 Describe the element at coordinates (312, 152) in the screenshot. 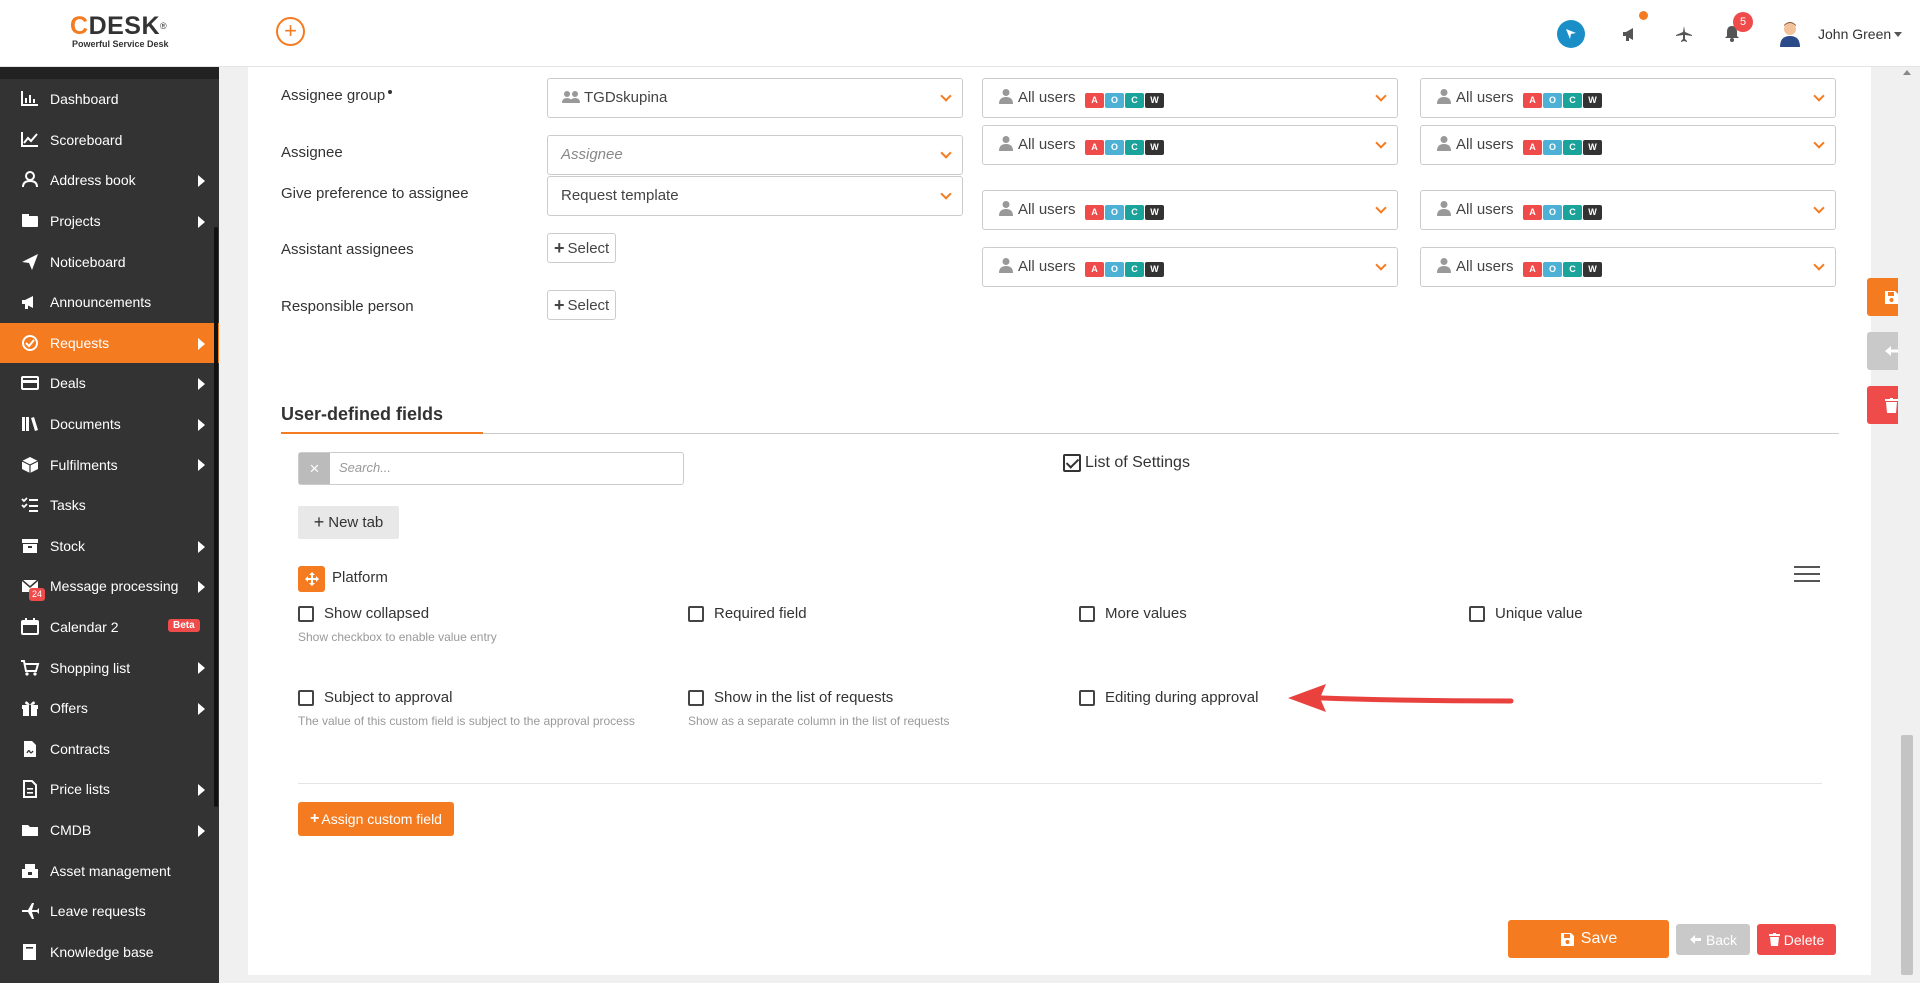

I see `assignee-label: Assignee` at that location.